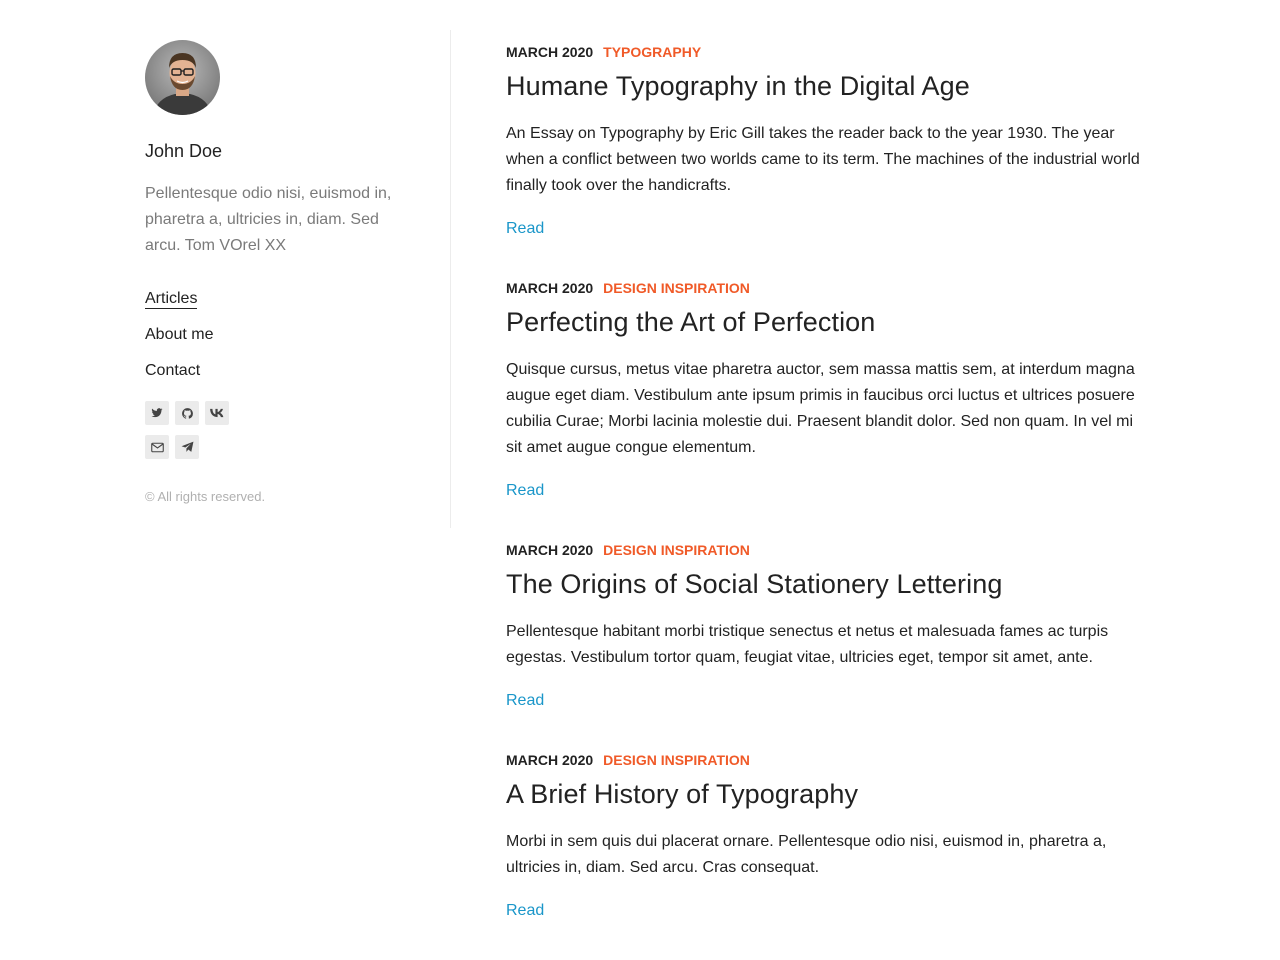 The width and height of the screenshot is (1280, 960). Describe the element at coordinates (217, 413) in the screenshot. I see `vk-icon` at that location.